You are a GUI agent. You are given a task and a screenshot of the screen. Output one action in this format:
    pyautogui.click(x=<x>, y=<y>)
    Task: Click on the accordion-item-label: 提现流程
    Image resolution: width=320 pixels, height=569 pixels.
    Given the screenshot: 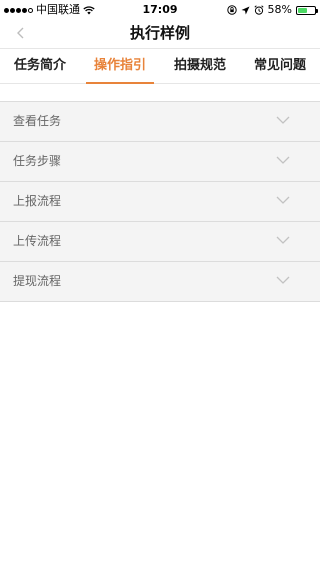 What is the action you would take?
    pyautogui.click(x=37, y=281)
    